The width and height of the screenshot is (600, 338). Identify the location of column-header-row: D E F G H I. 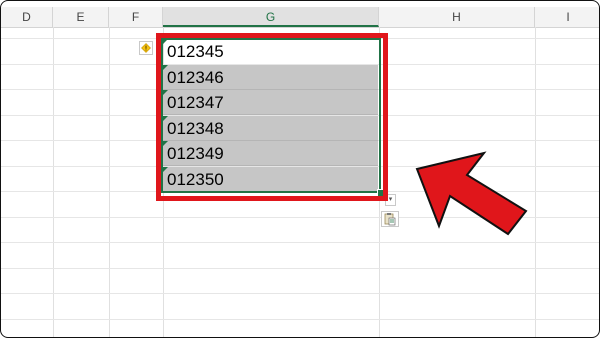
(300, 17).